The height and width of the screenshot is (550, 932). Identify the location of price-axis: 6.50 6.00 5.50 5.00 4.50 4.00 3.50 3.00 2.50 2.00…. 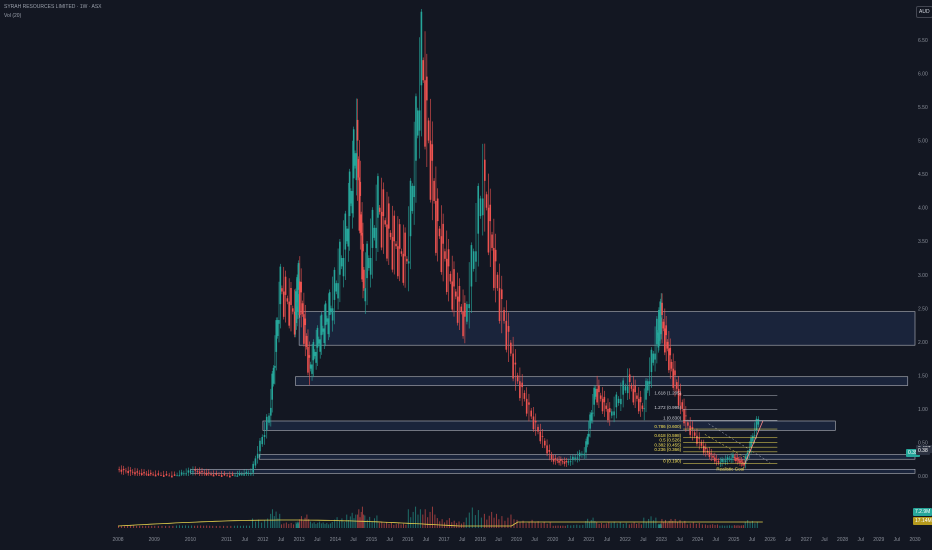
(923, 259).